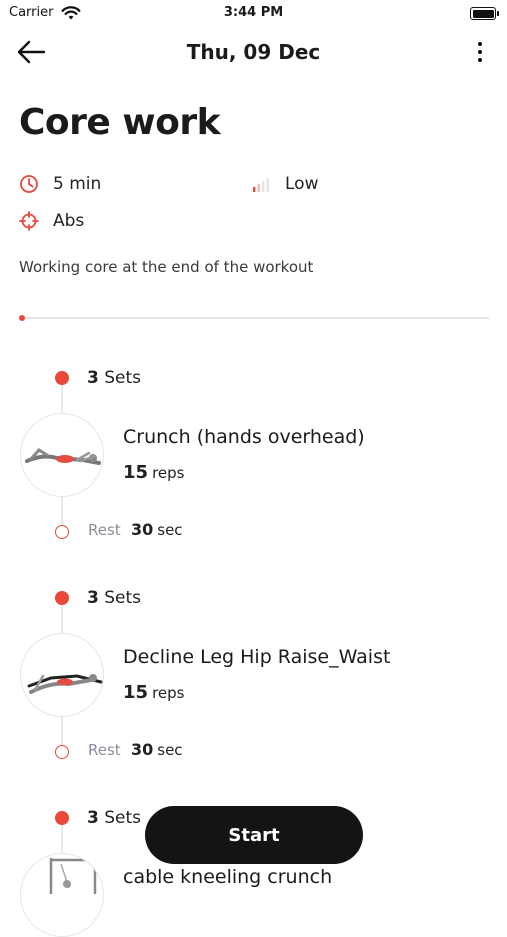 The image size is (507, 937). Describe the element at coordinates (253, 52) in the screenshot. I see `nav-date-title: Thu, 09 Dec` at that location.